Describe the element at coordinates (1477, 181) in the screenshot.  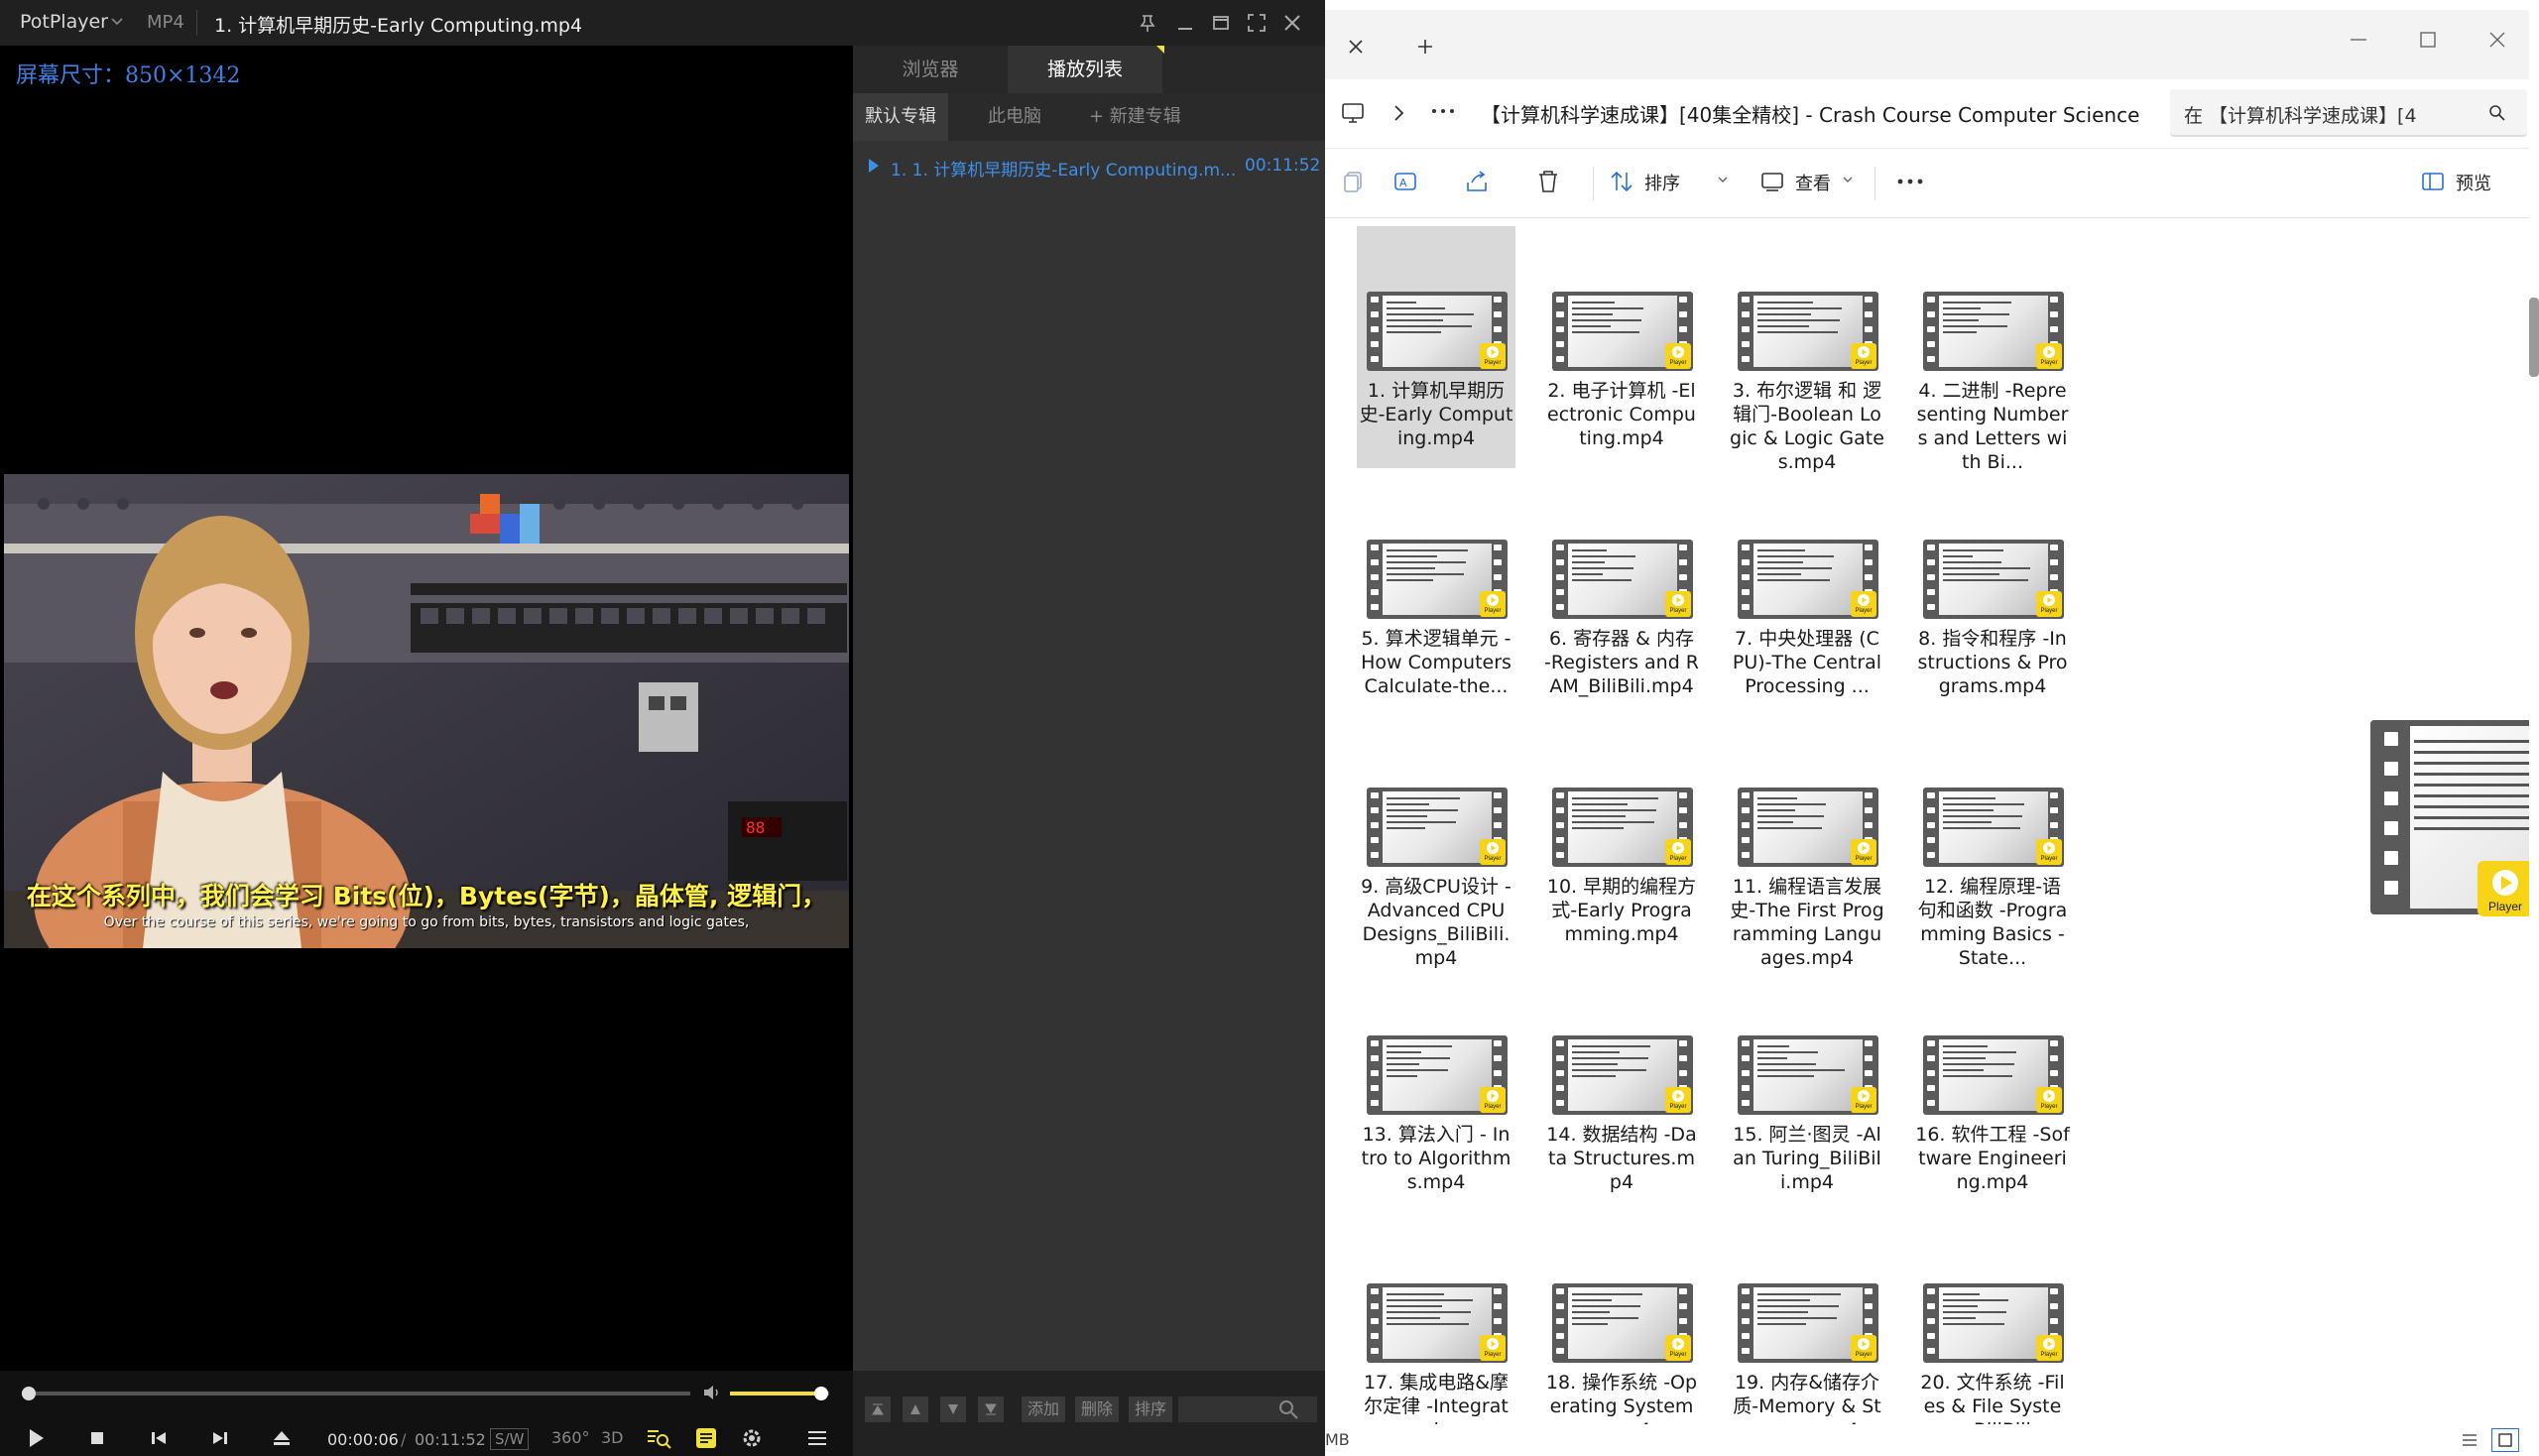
I see `share-icon` at that location.